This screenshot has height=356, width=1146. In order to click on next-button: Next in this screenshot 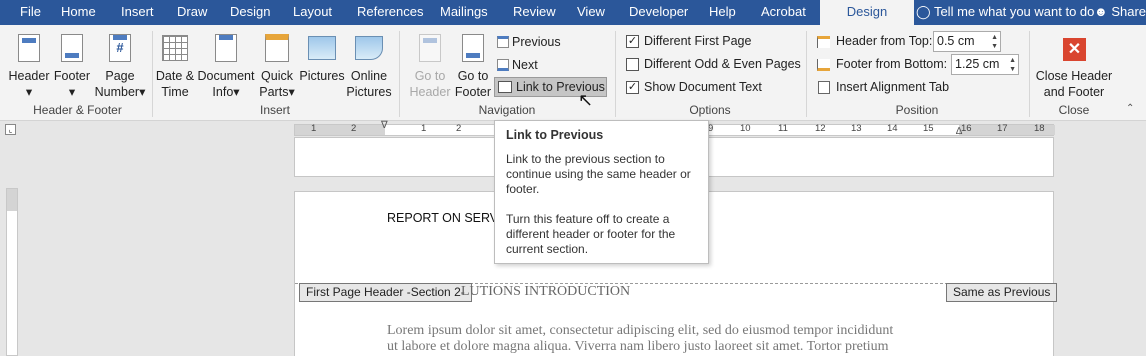, I will do `click(517, 65)`.